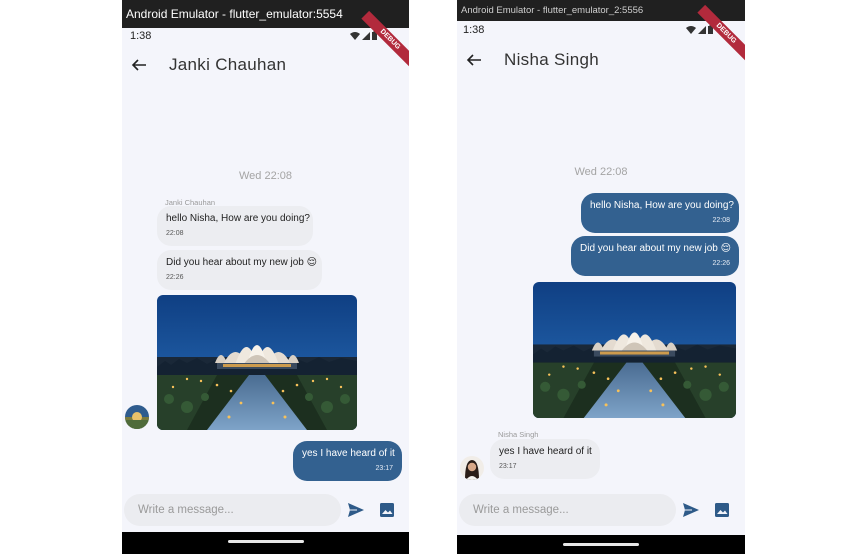  Describe the element at coordinates (518, 434) in the screenshot. I see `sender-name: Nisha Singh` at that location.